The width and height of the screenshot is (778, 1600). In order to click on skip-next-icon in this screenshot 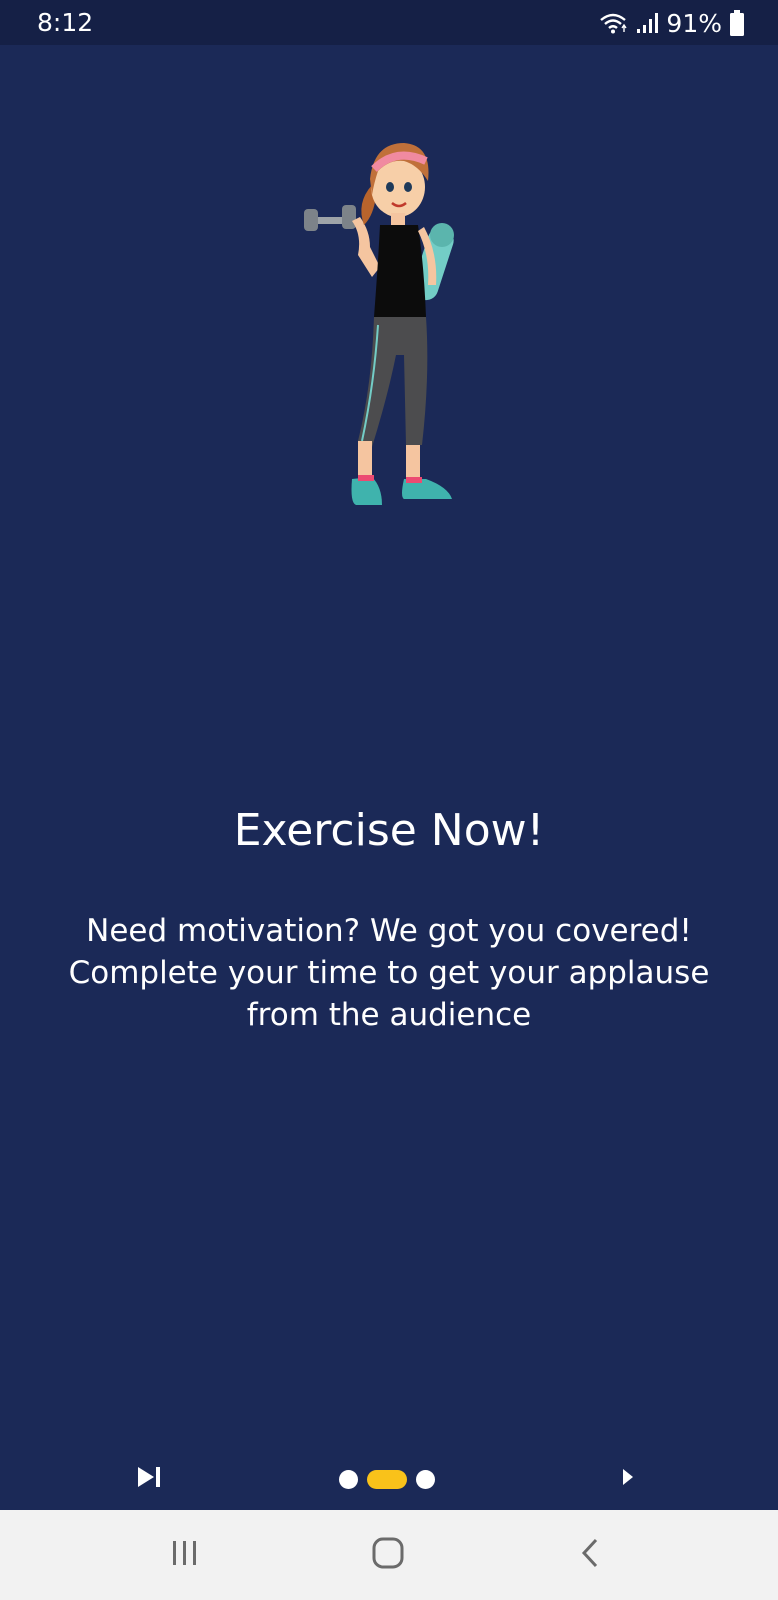, I will do `click(150, 1479)`.